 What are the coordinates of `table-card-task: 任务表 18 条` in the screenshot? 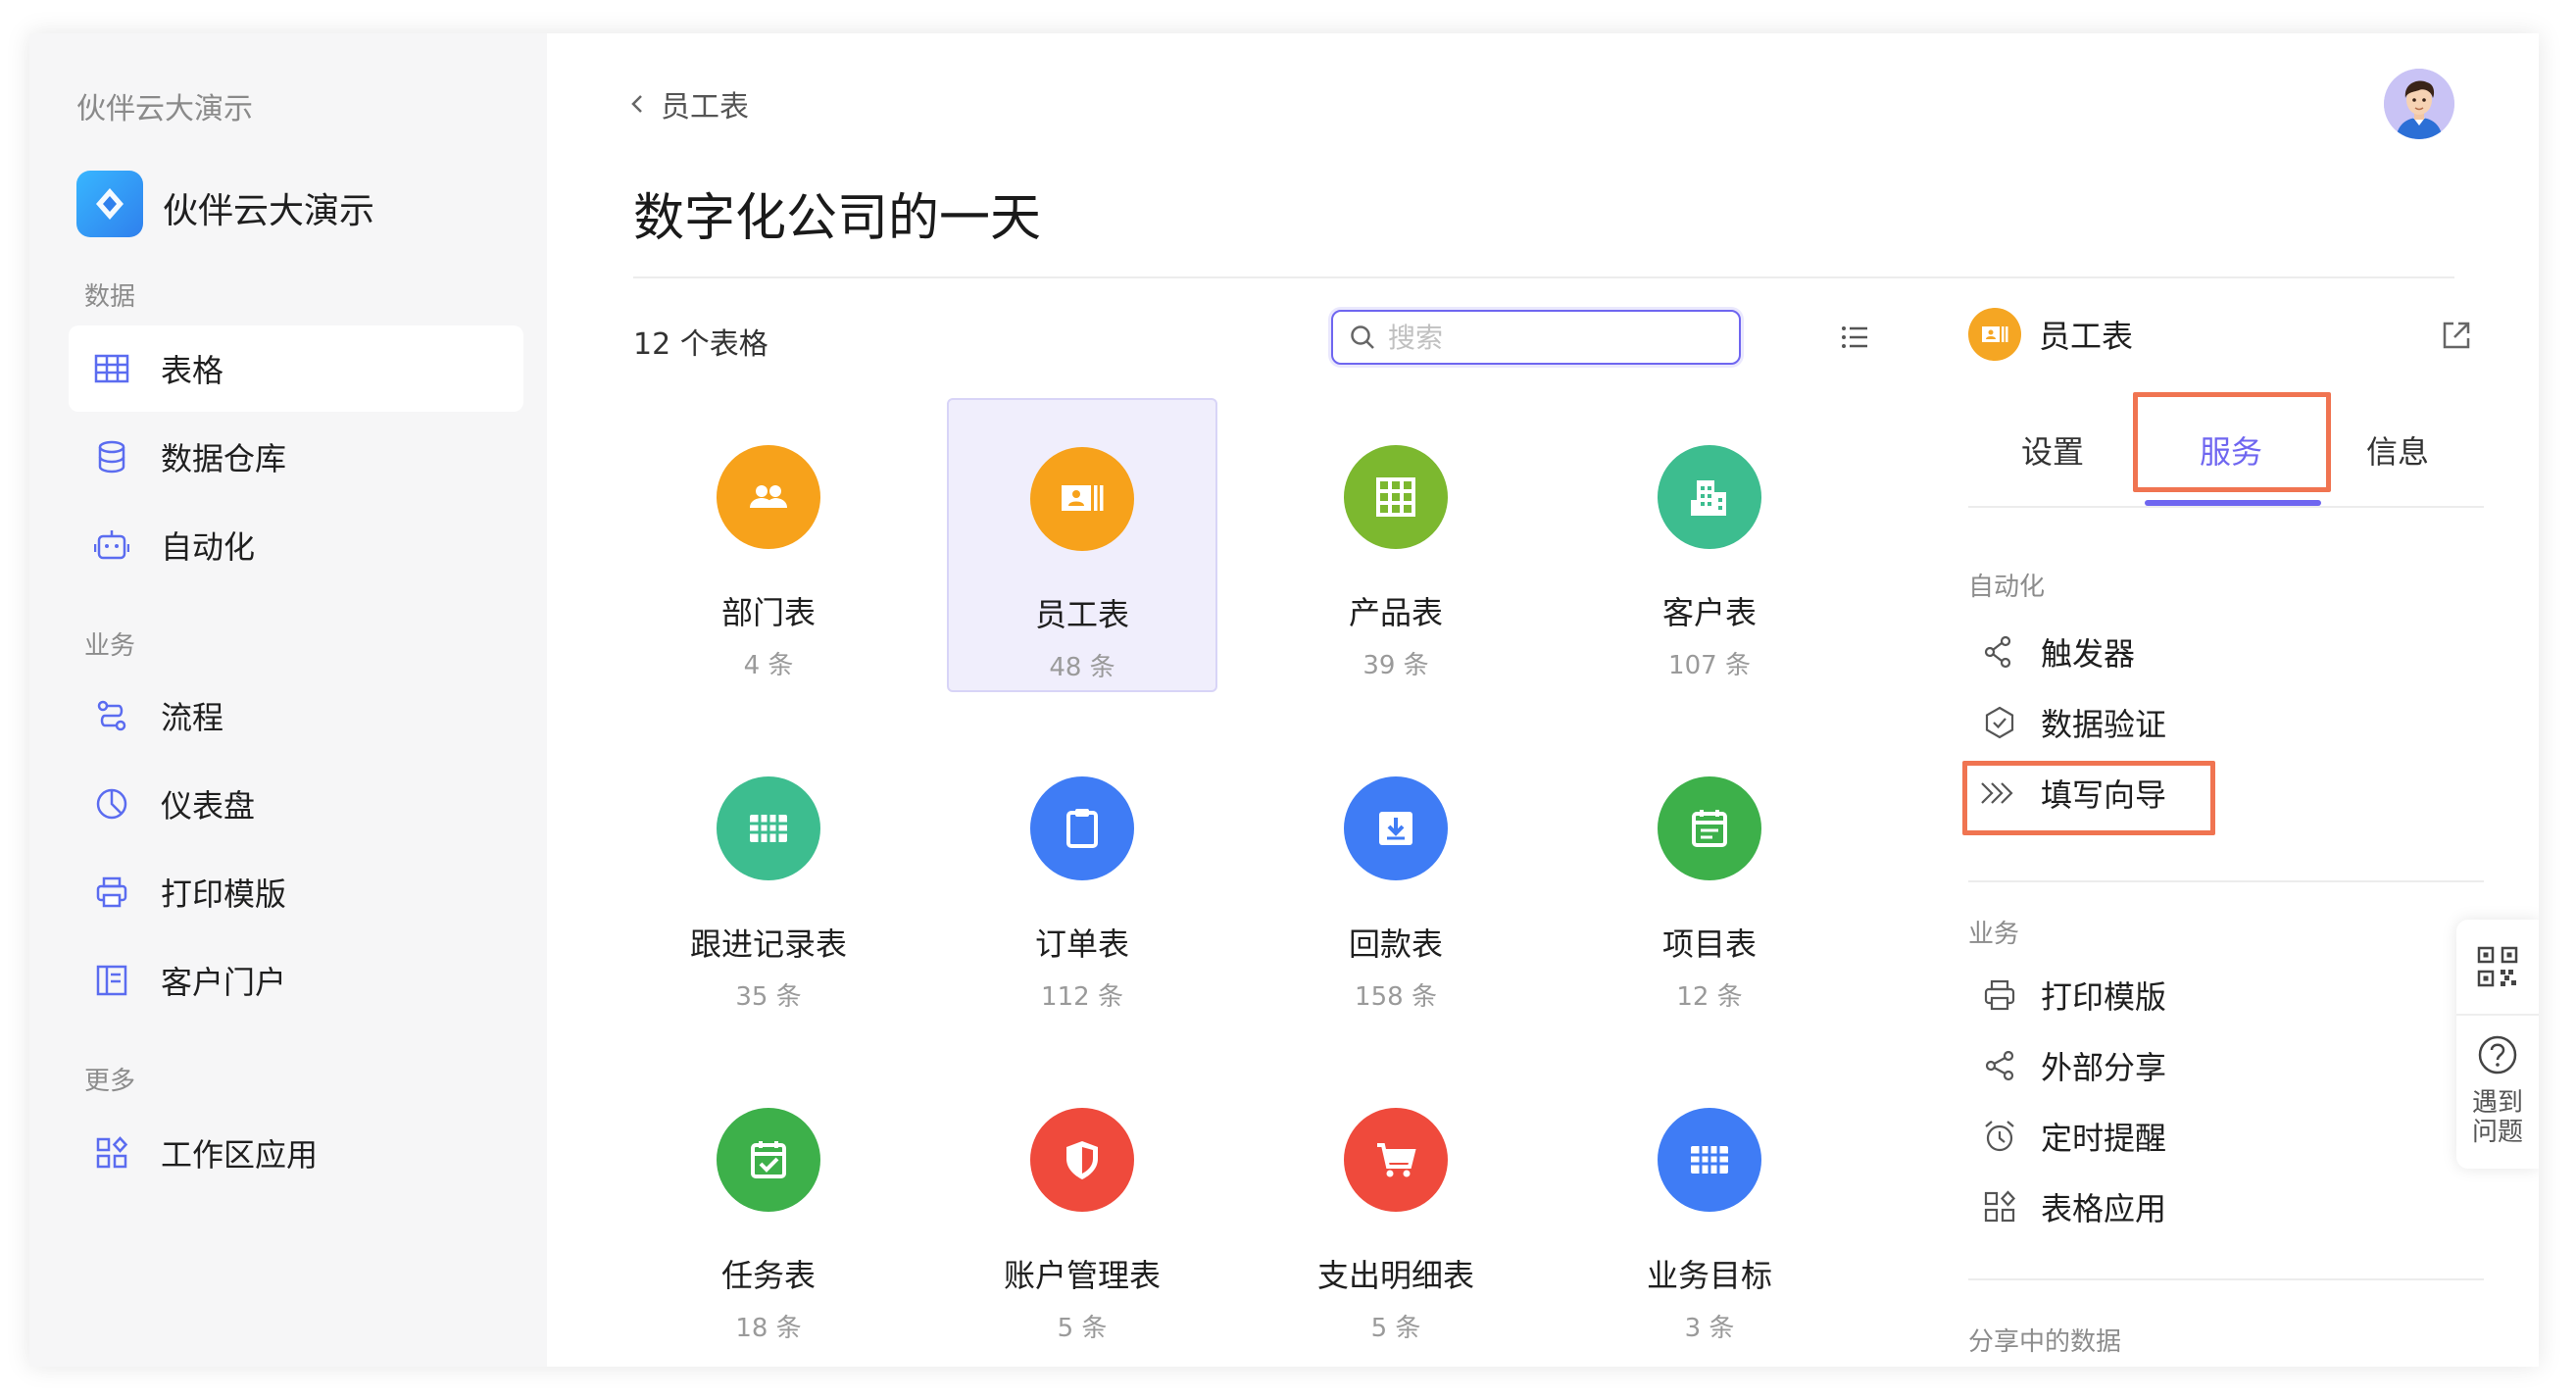 It's located at (768, 1220).